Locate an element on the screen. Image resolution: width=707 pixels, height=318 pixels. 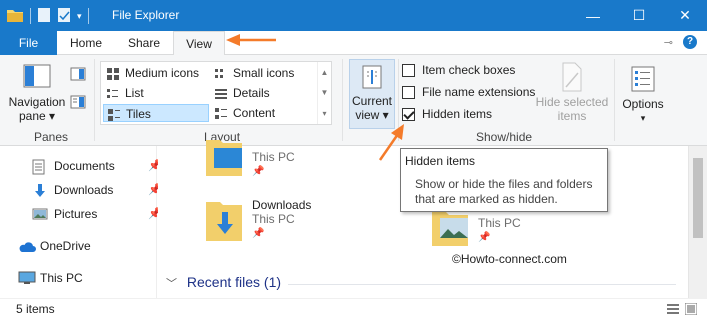
new-folder-icon is located at coordinates (64, 16).